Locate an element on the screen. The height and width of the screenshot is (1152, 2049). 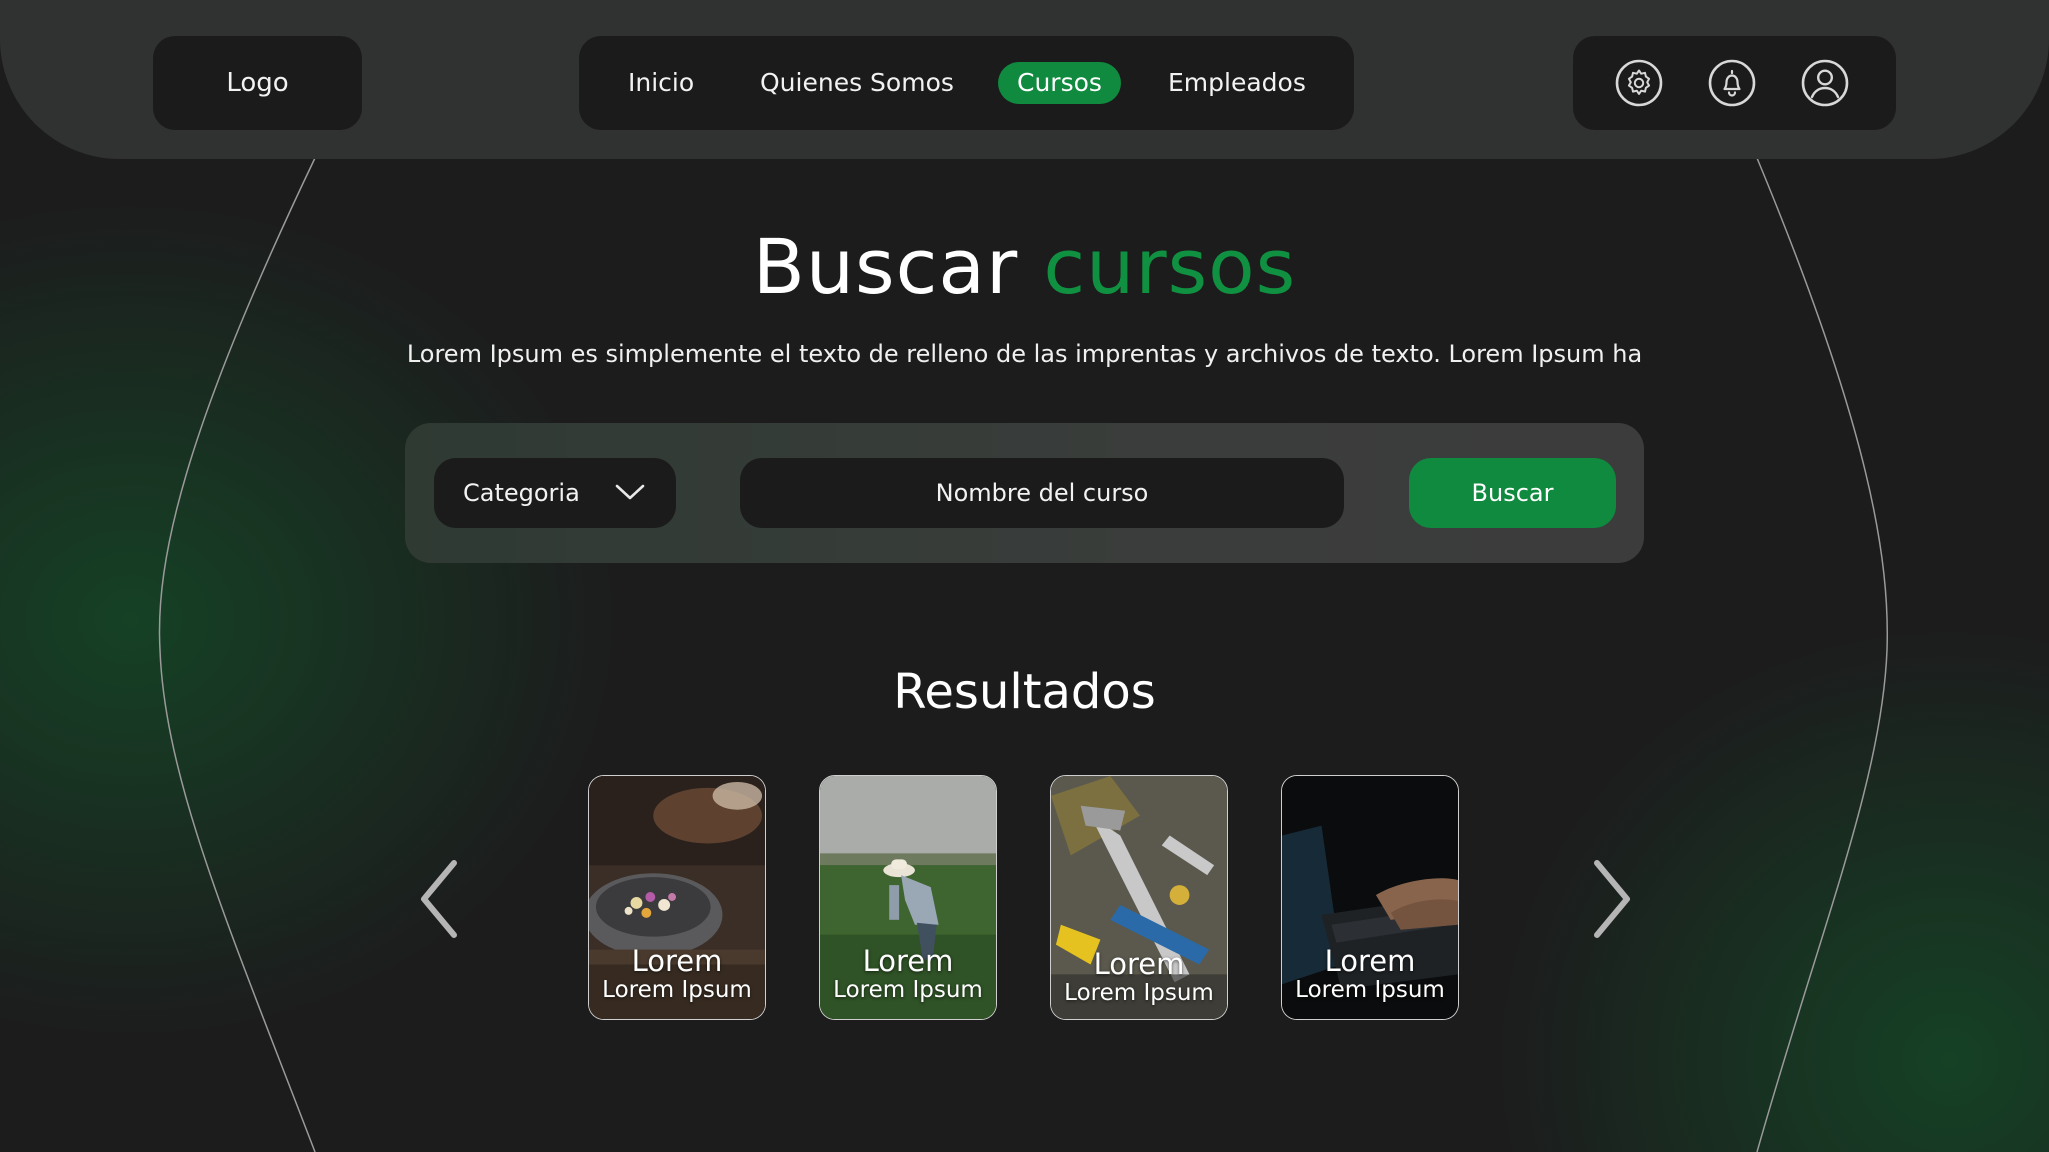
bell-icon is located at coordinates (1732, 83).